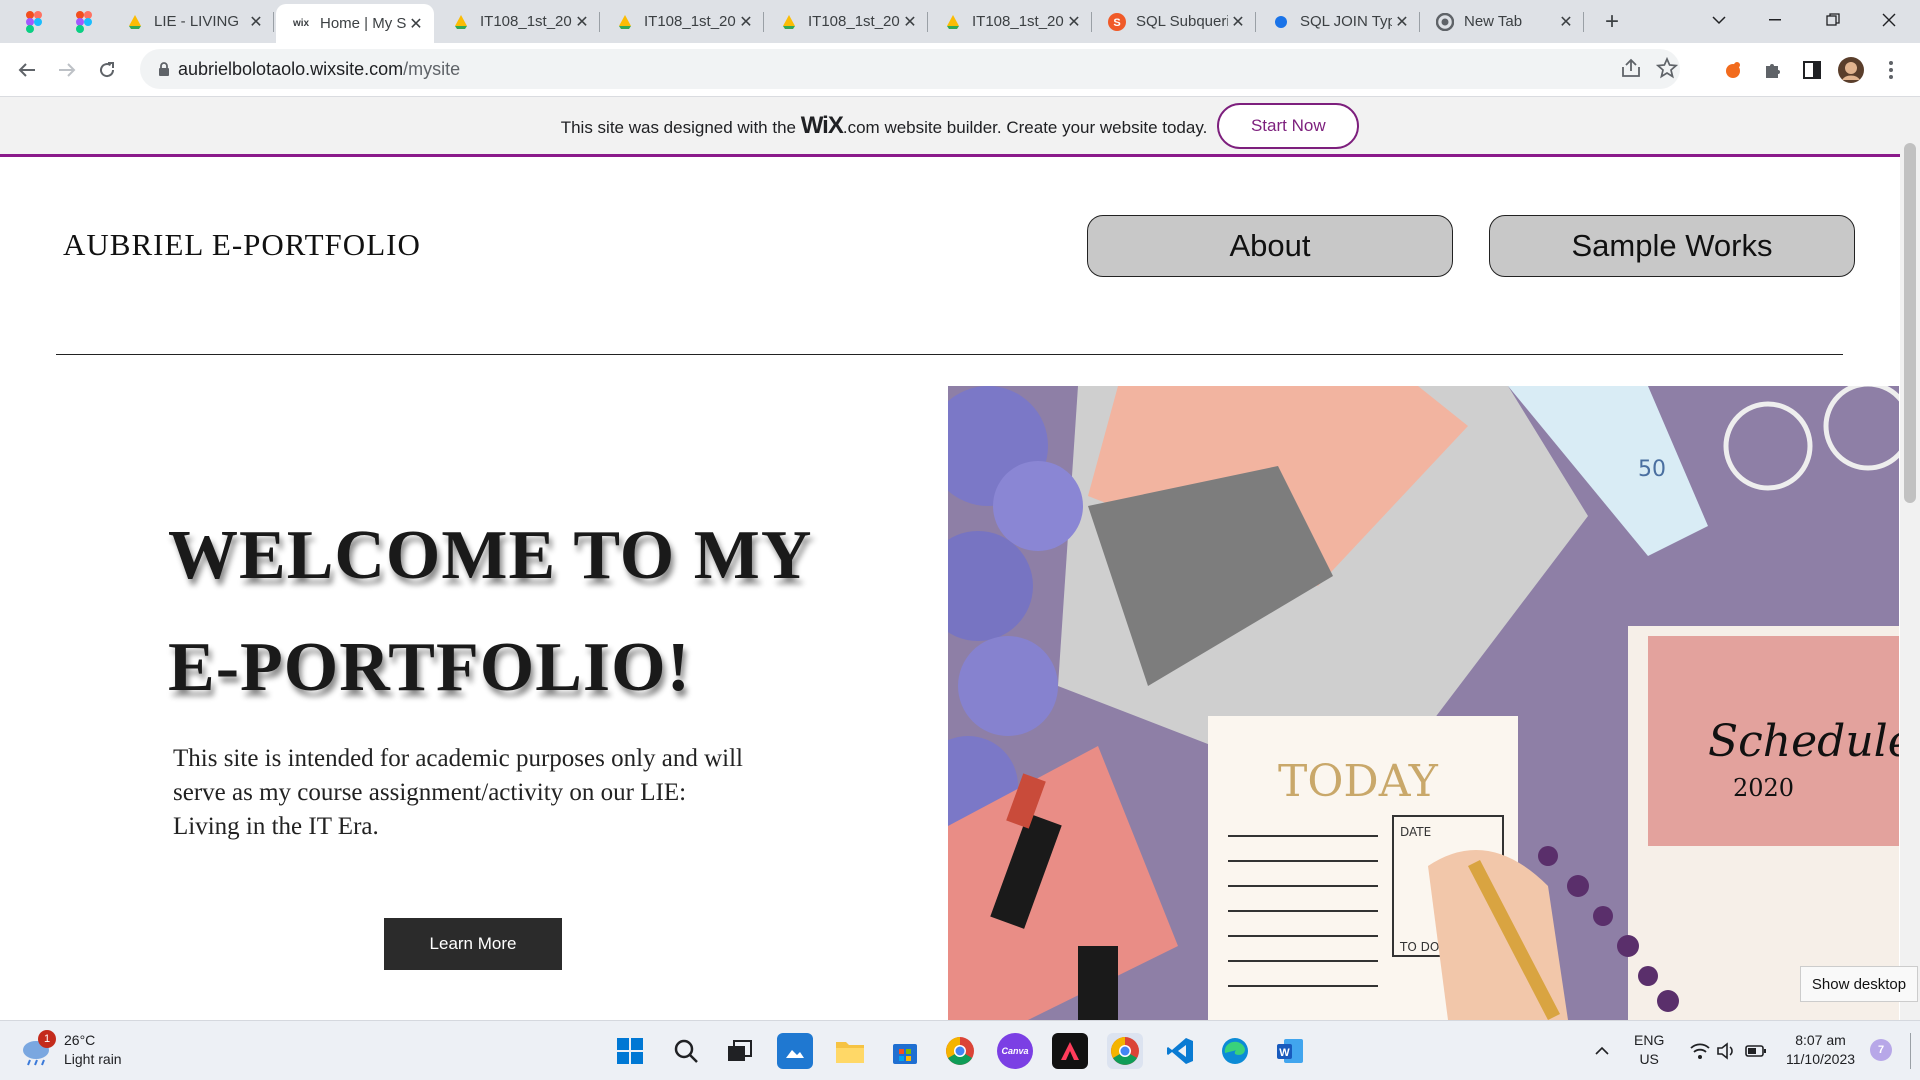 The width and height of the screenshot is (1920, 1080). I want to click on tab-home-my-site: wix Home | My Site ✕, so click(355, 23).